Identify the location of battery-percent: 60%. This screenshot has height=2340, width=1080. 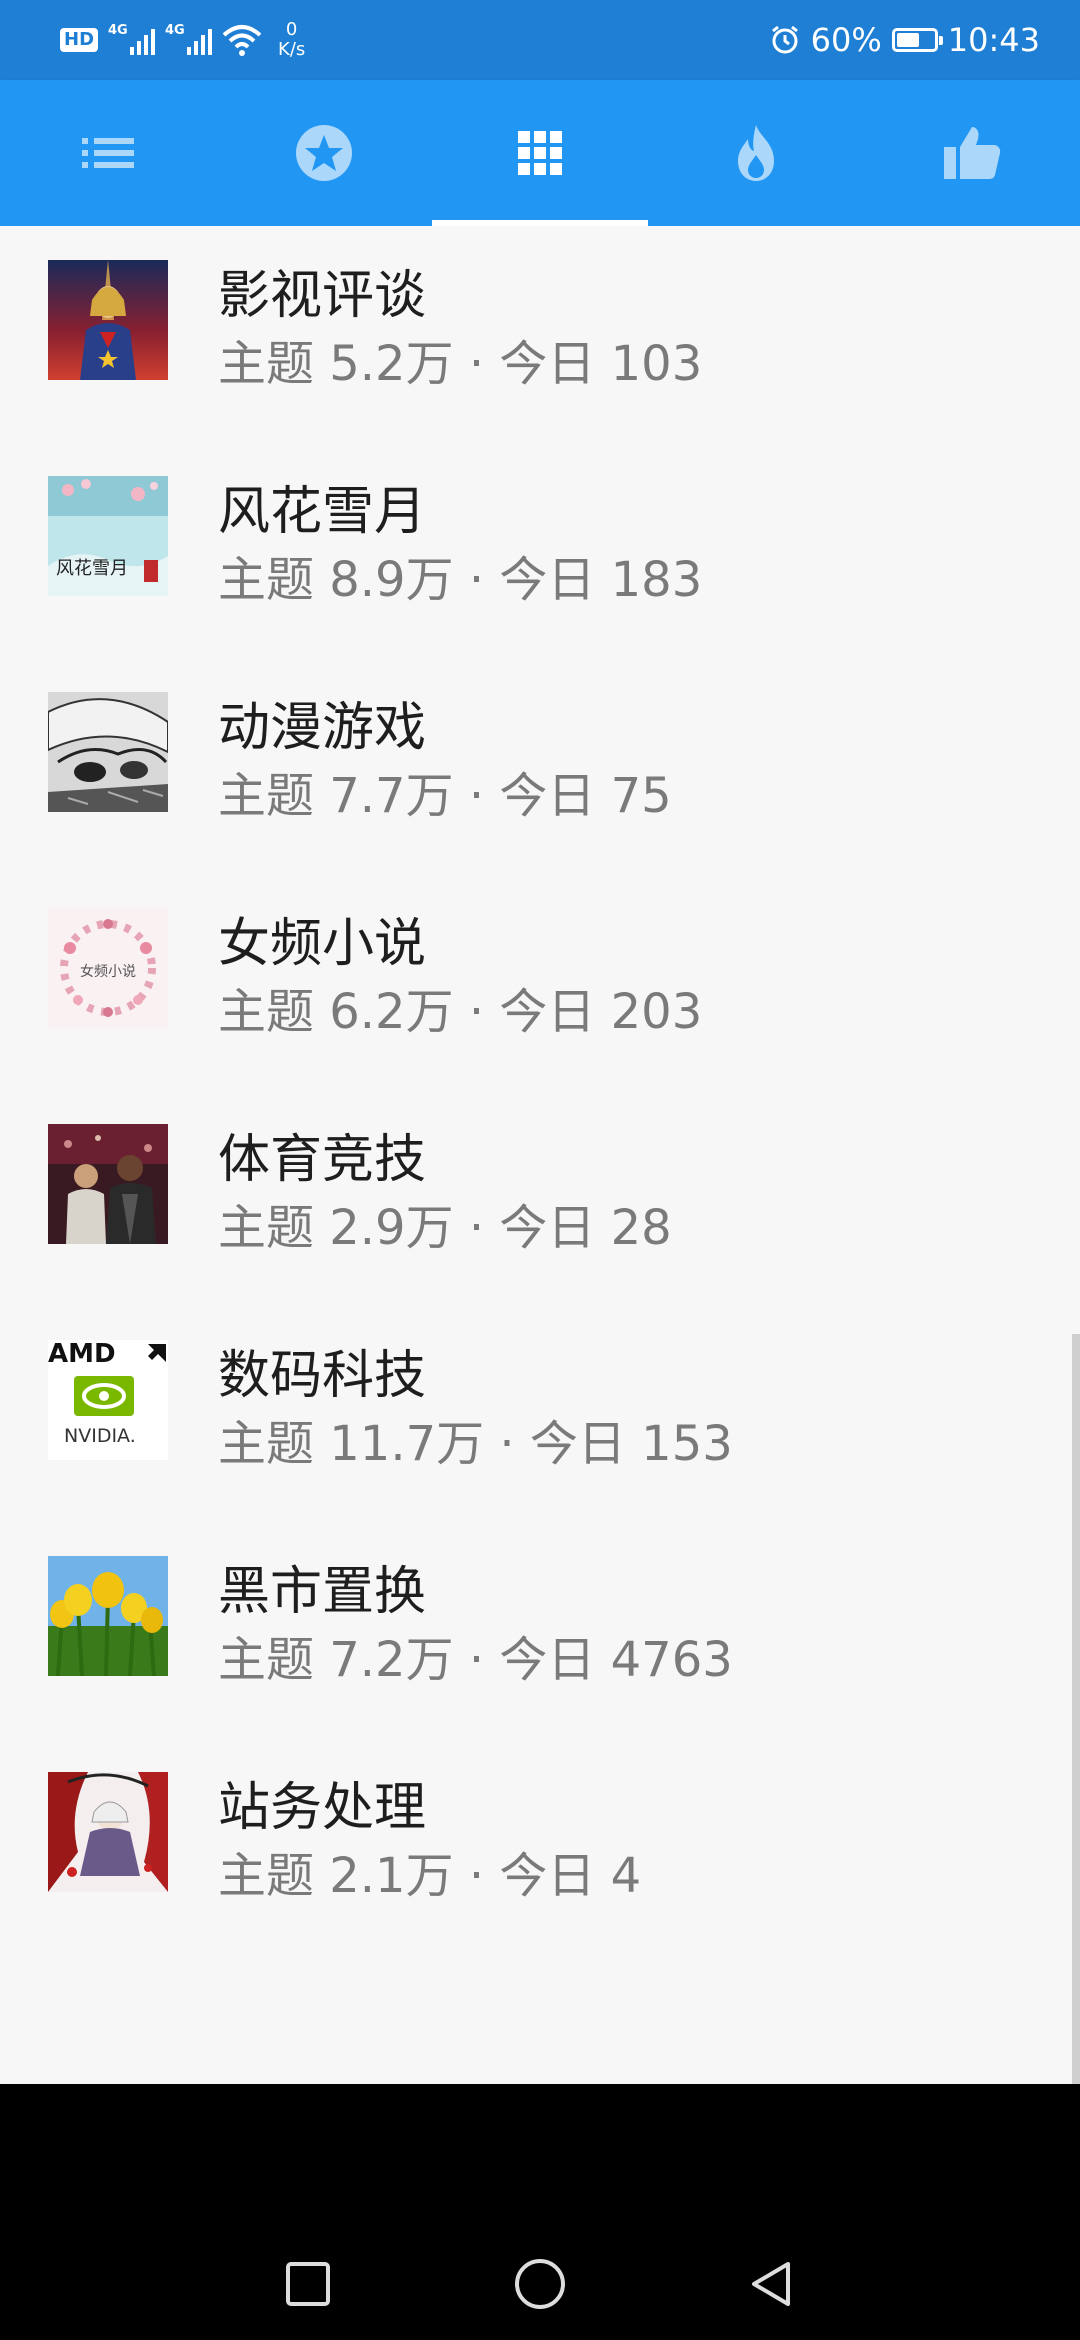
(846, 40).